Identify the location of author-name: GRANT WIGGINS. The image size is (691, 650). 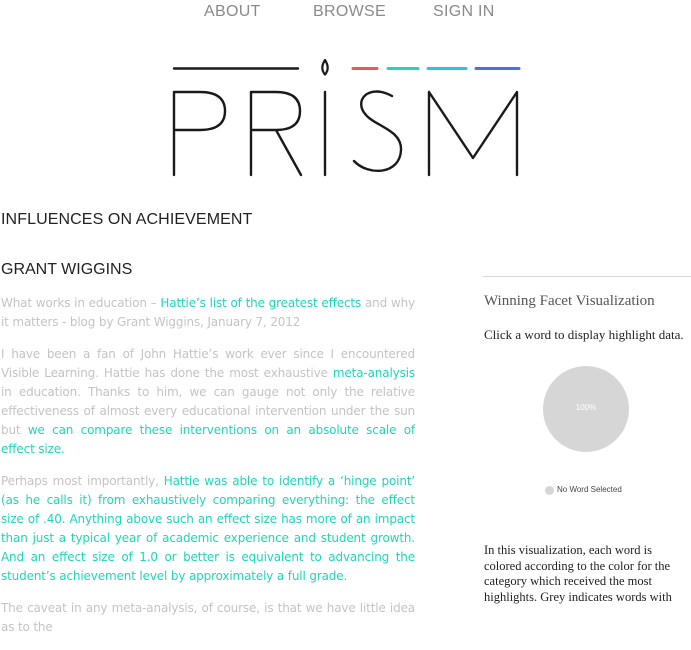
(67, 269).